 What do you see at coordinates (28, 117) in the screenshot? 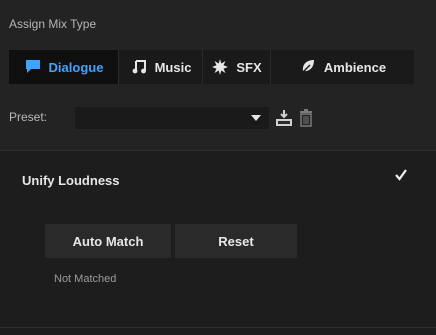
I see `preset-label: Preset:` at bounding box center [28, 117].